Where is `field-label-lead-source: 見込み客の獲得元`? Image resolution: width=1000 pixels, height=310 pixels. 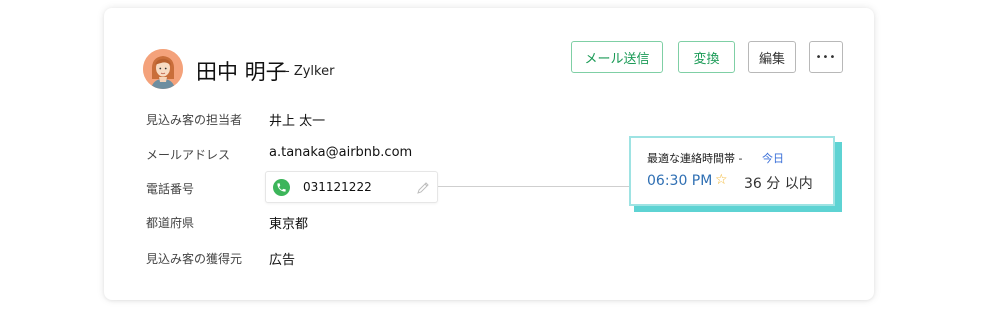 field-label-lead-source: 見込み客の獲得元 is located at coordinates (194, 259).